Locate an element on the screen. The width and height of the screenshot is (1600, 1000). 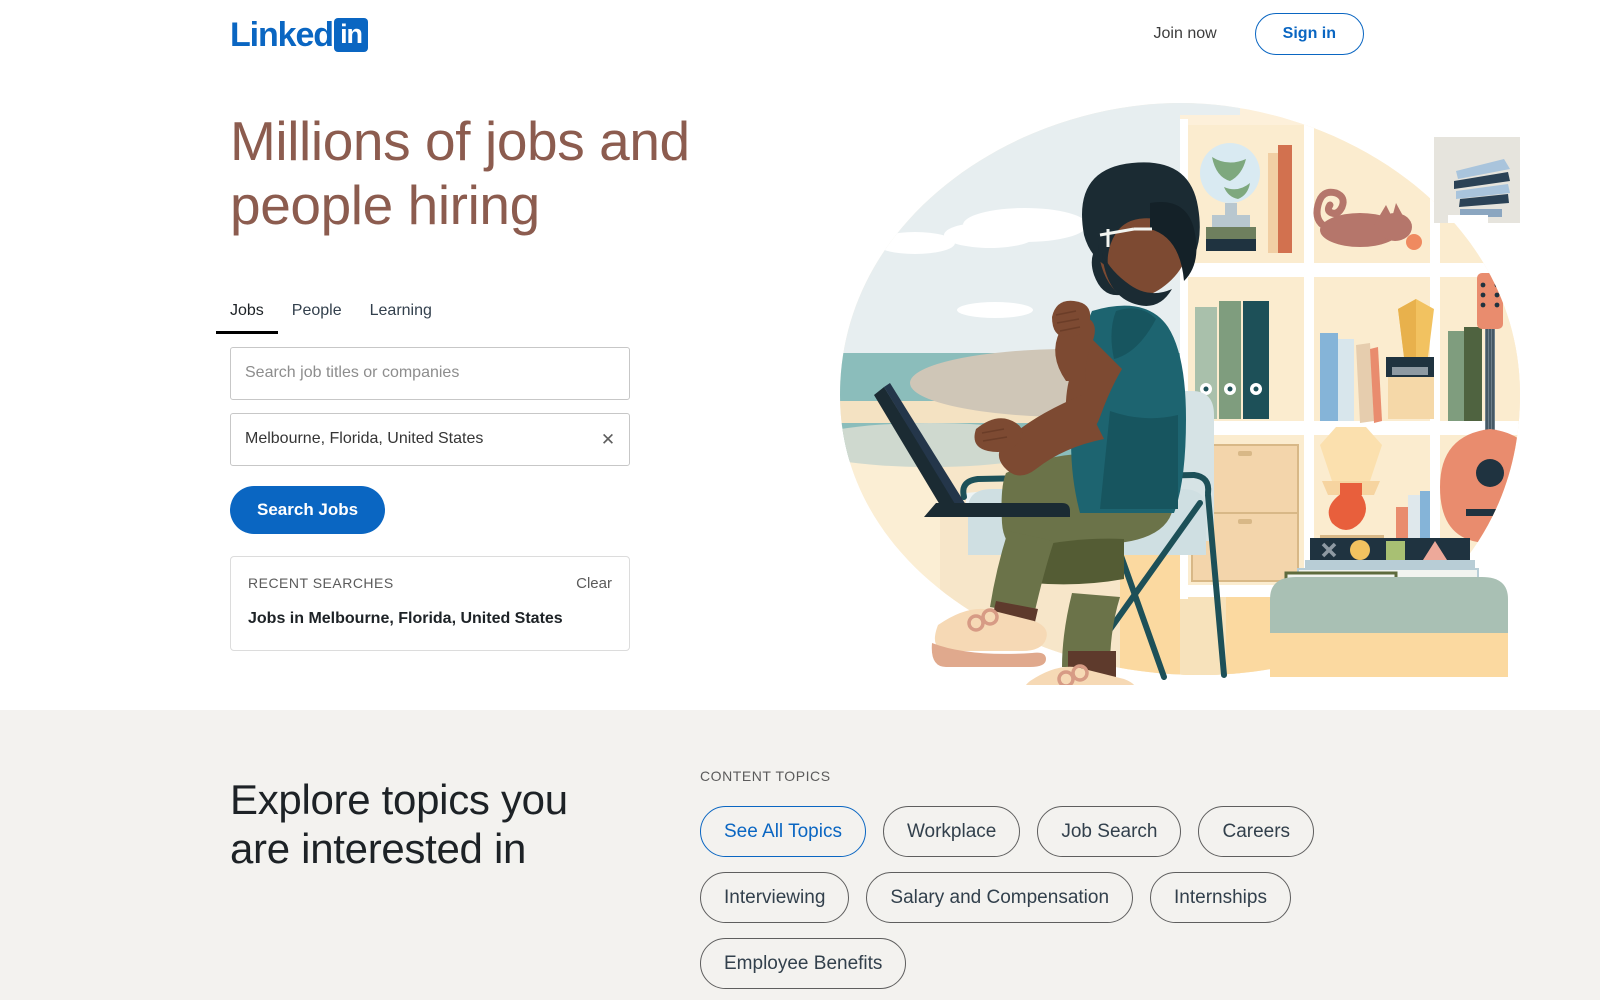
topic-pill-job-search: Job Search is located at coordinates (1109, 831).